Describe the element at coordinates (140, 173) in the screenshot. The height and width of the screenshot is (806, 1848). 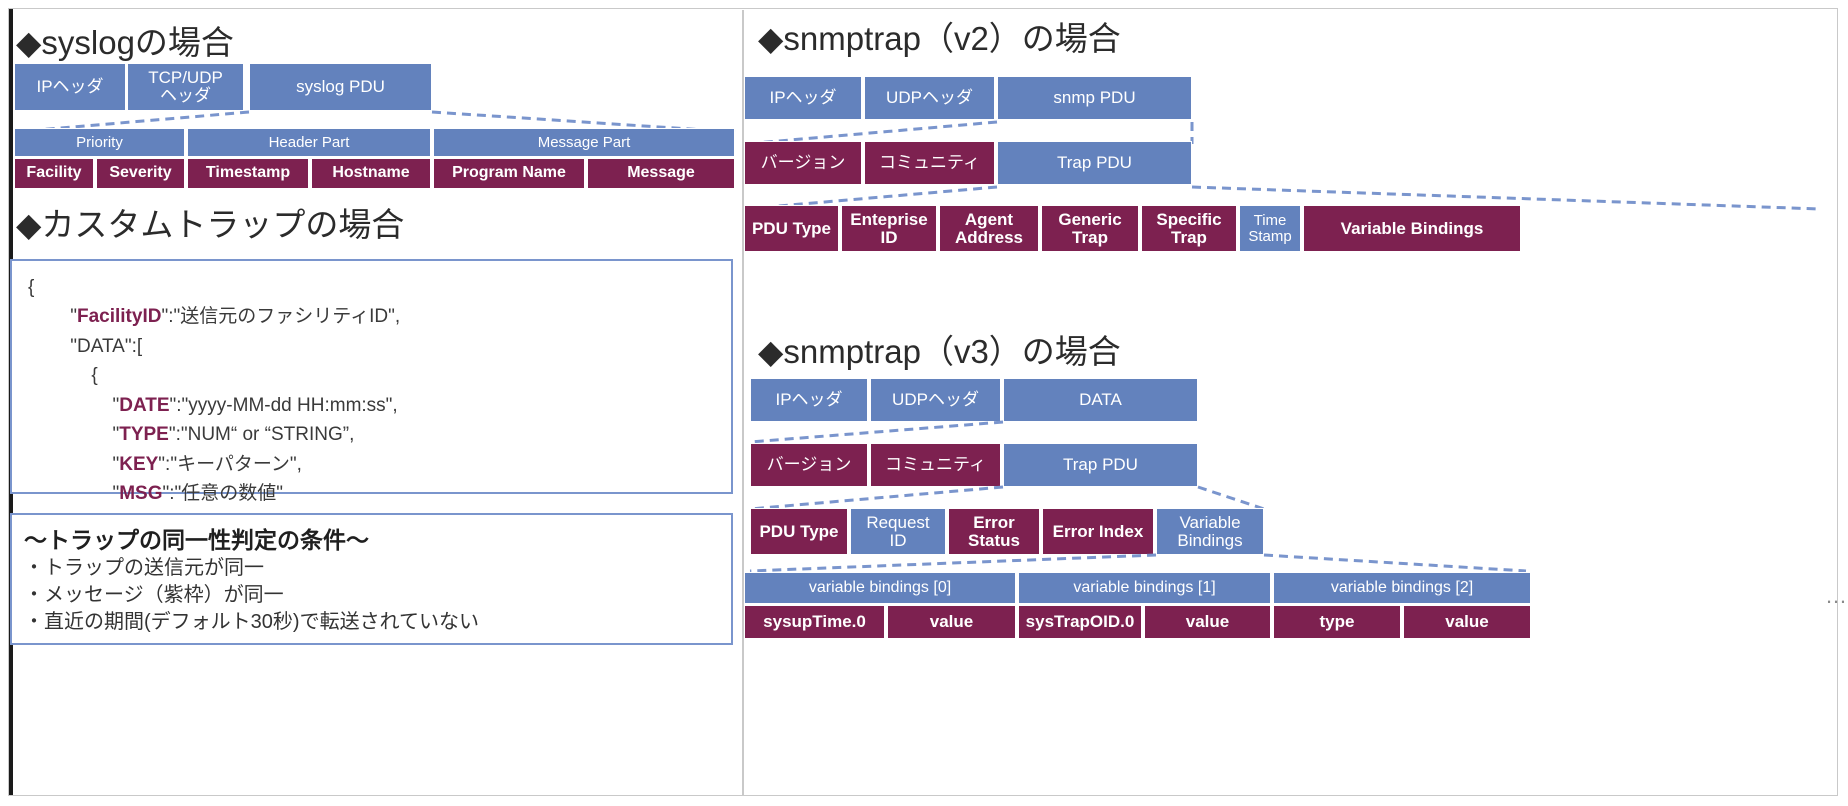
I see `syslog-l3-severity: Severity` at that location.